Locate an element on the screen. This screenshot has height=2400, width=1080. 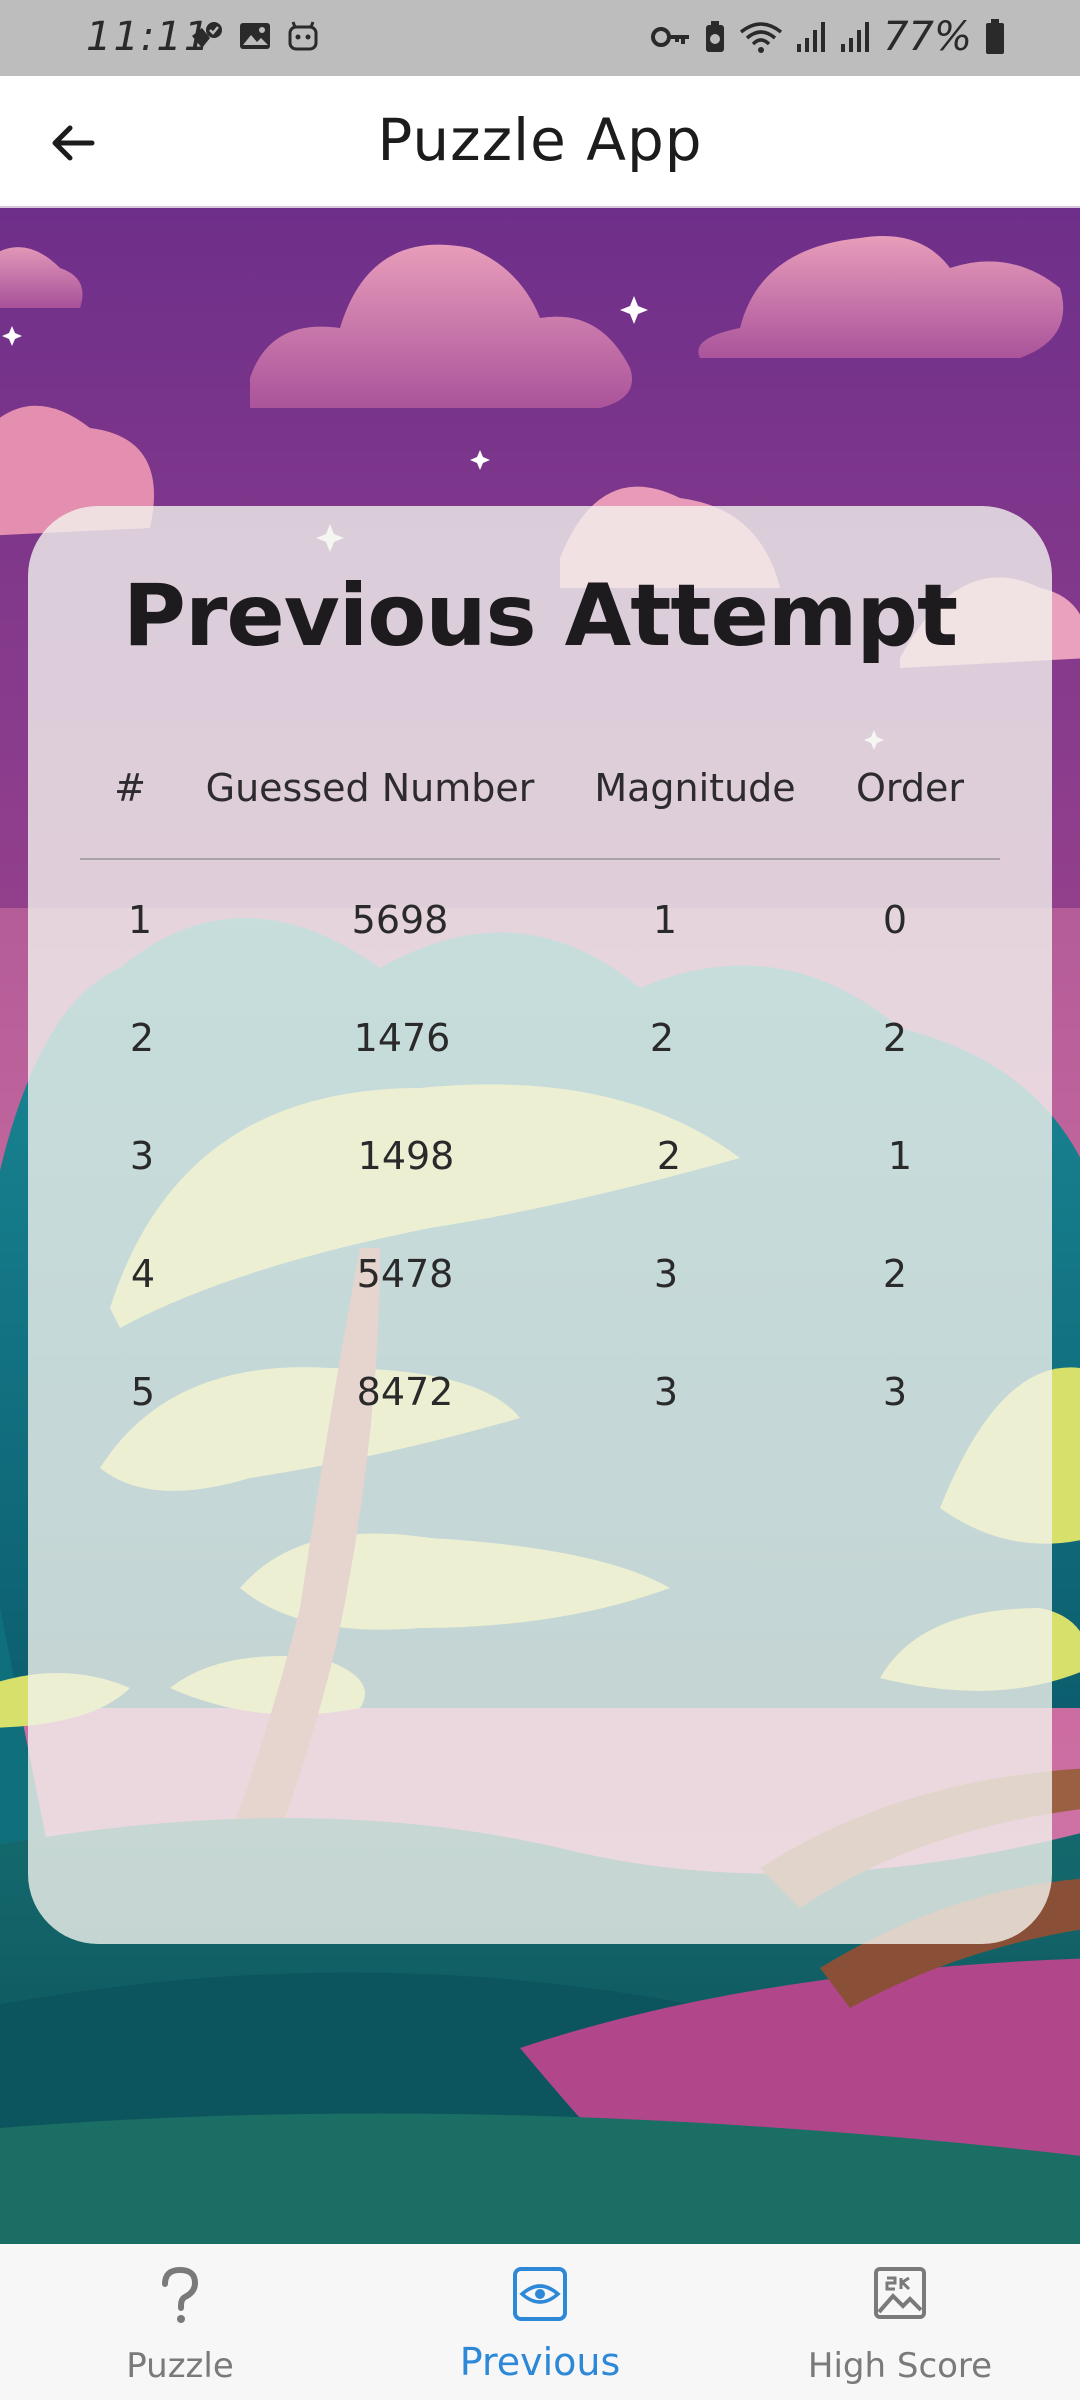
gallery-icon is located at coordinates (255, 36).